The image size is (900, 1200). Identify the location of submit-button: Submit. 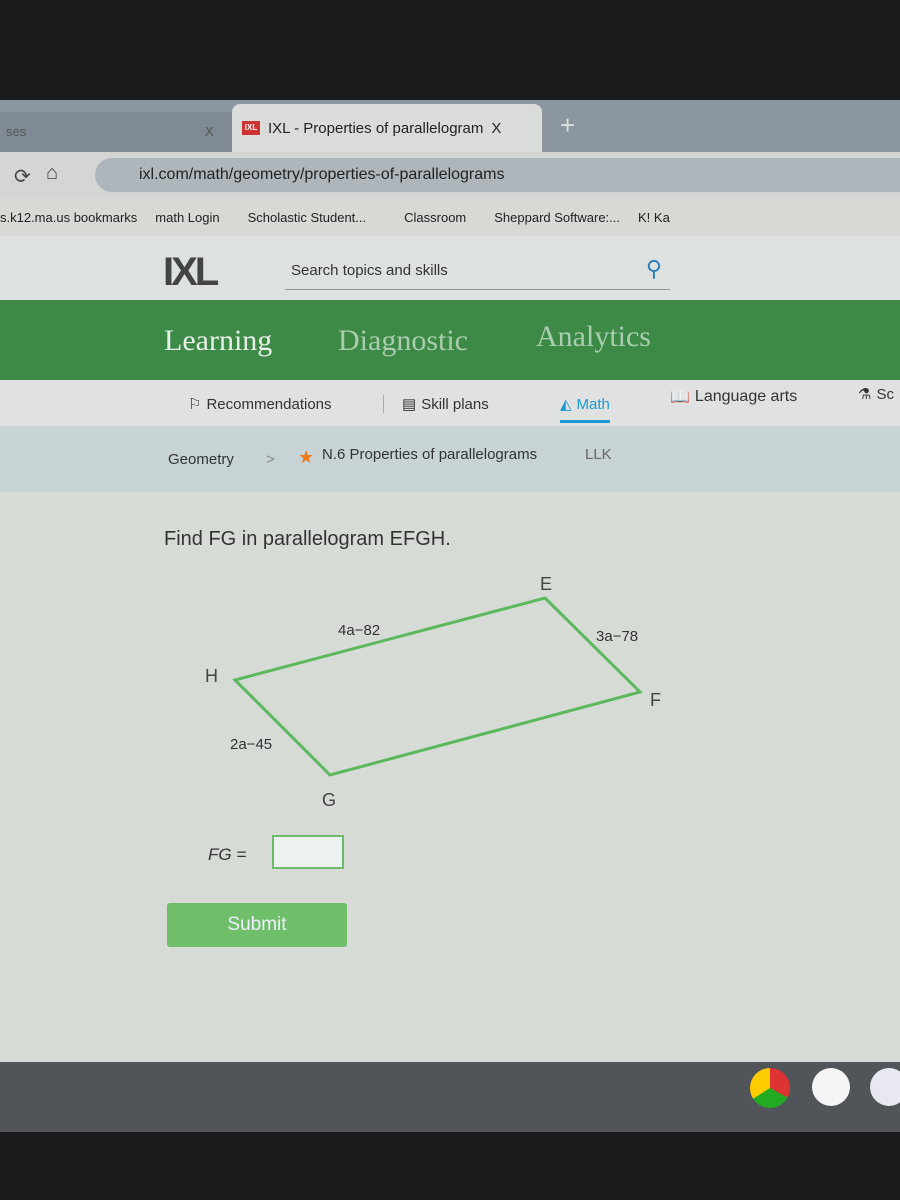
(257, 925).